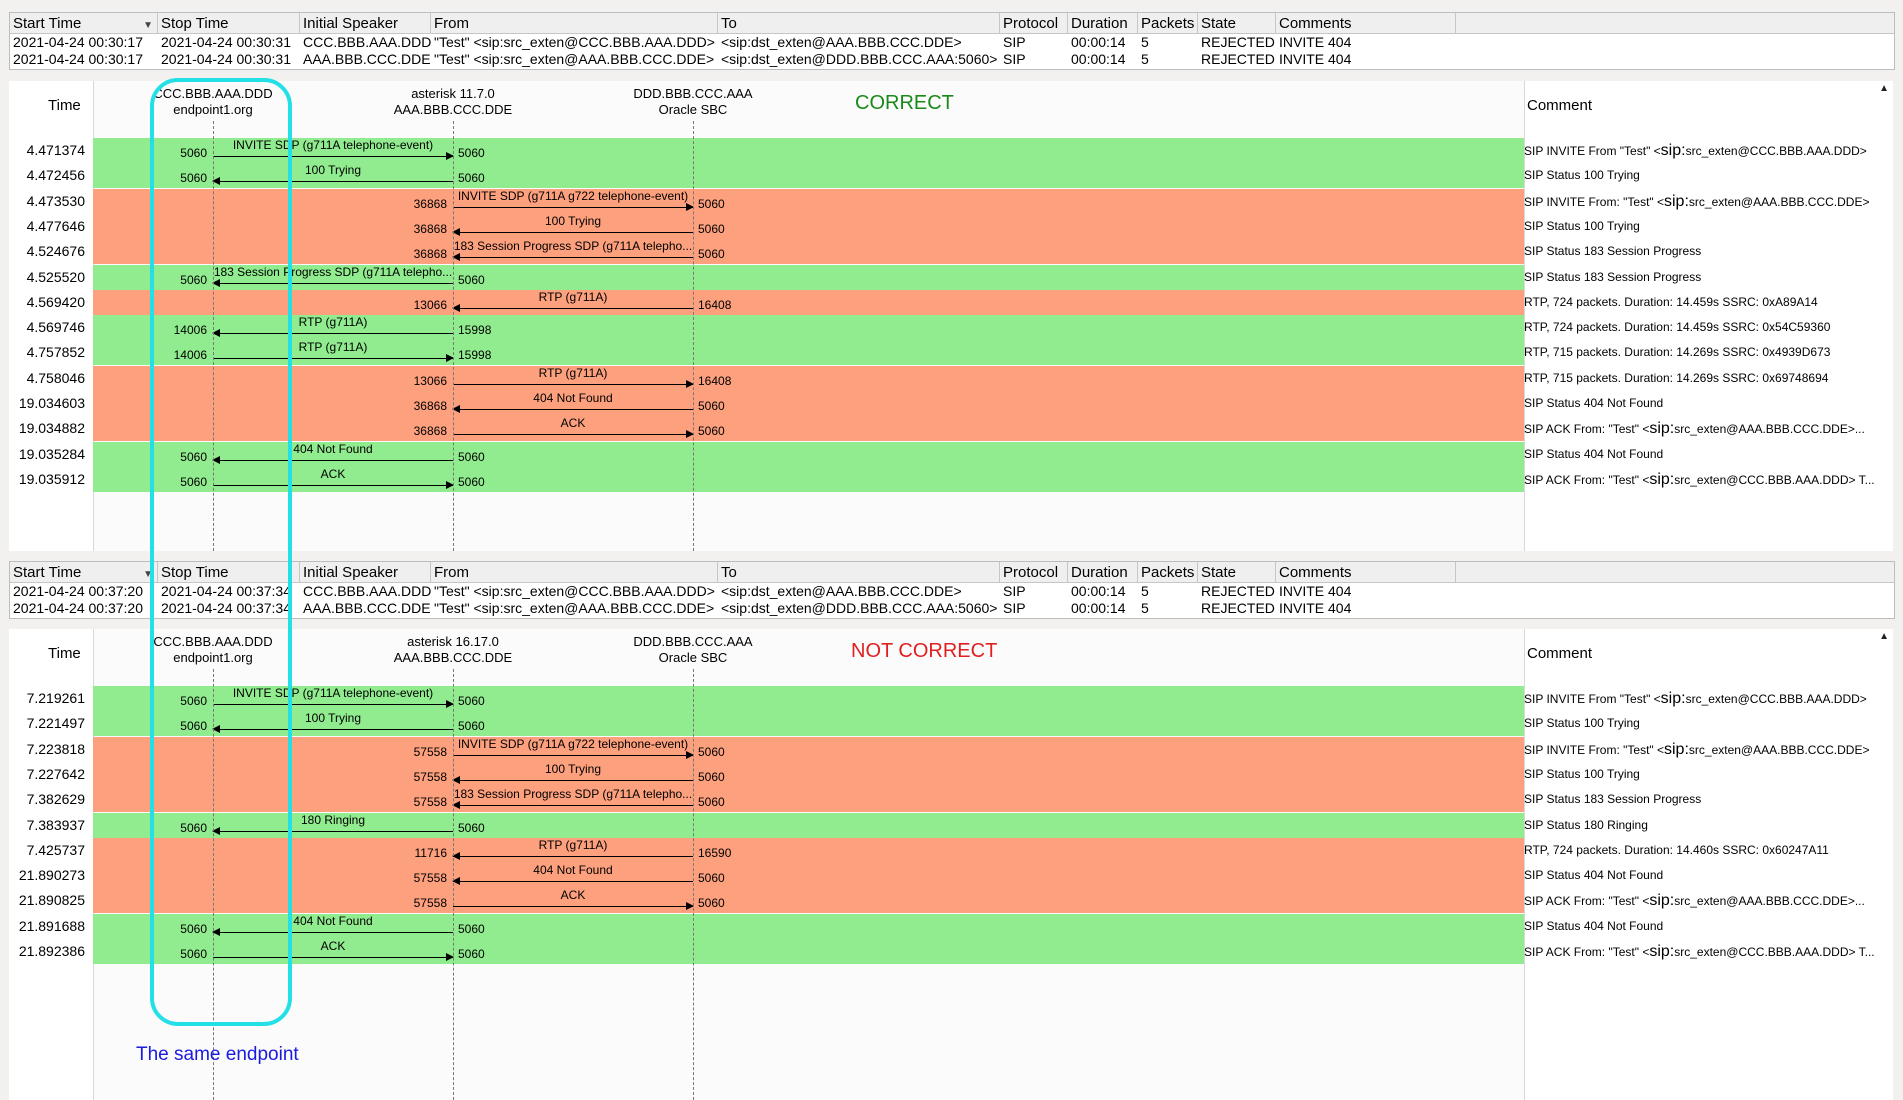 The width and height of the screenshot is (1903, 1100). What do you see at coordinates (573, 296) in the screenshot?
I see `message-label: RTP (g711A)` at bounding box center [573, 296].